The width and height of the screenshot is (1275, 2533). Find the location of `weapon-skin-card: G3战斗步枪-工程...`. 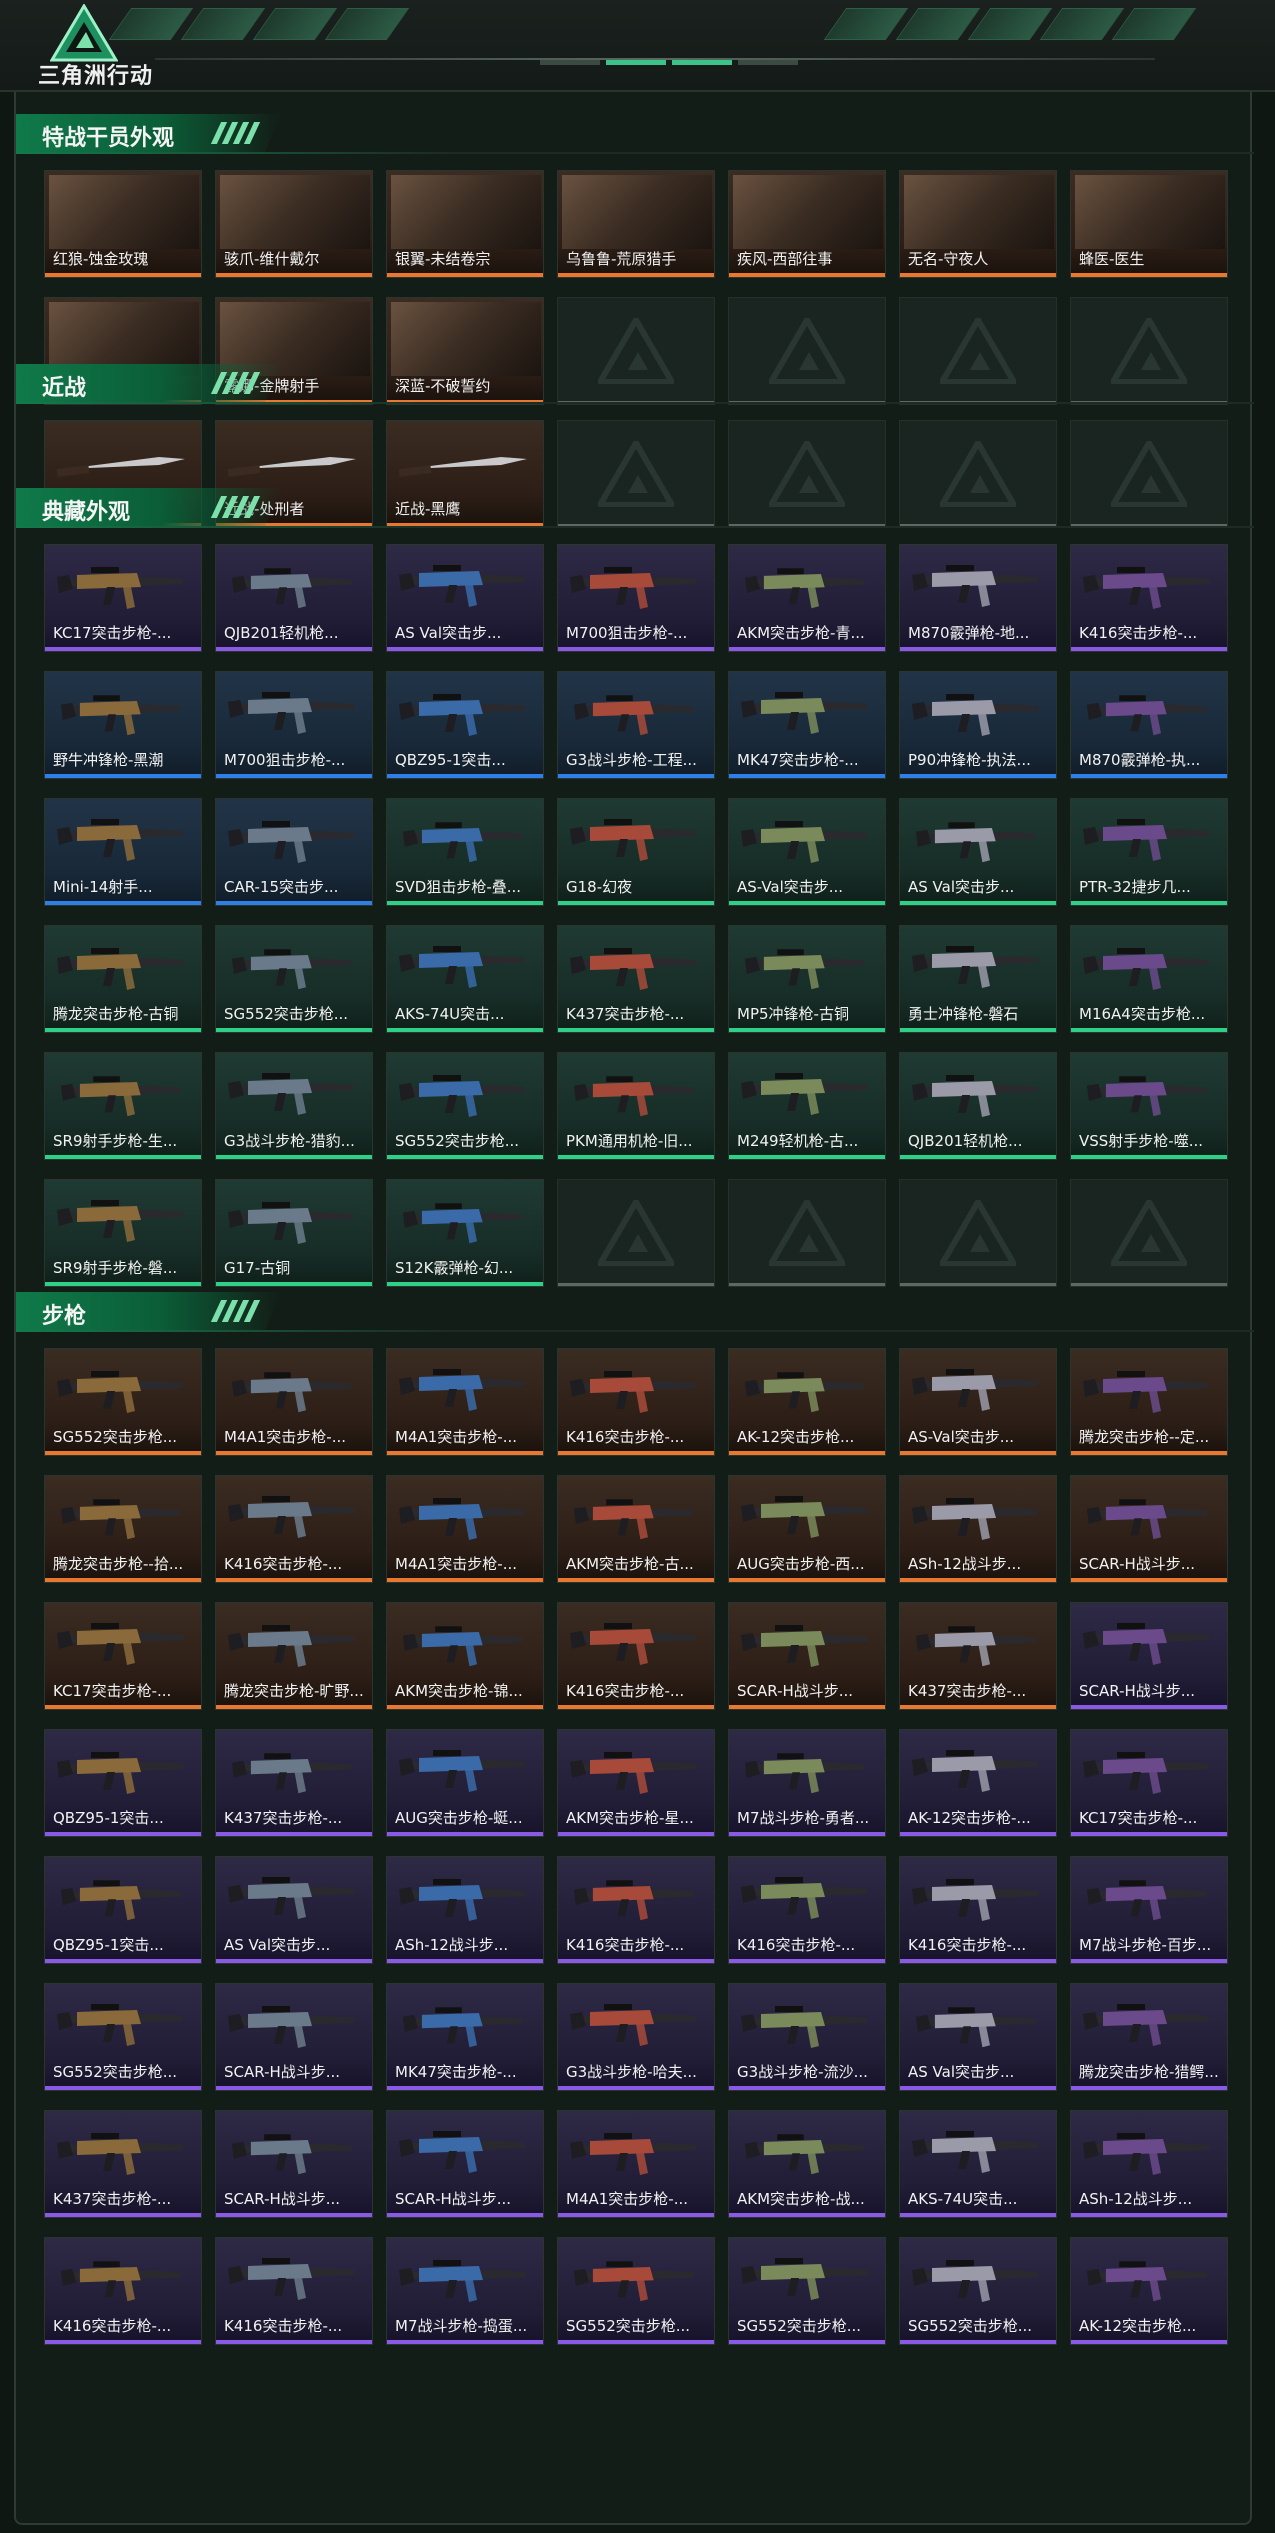

weapon-skin-card: G3战斗步枪-工程... is located at coordinates (636, 725).